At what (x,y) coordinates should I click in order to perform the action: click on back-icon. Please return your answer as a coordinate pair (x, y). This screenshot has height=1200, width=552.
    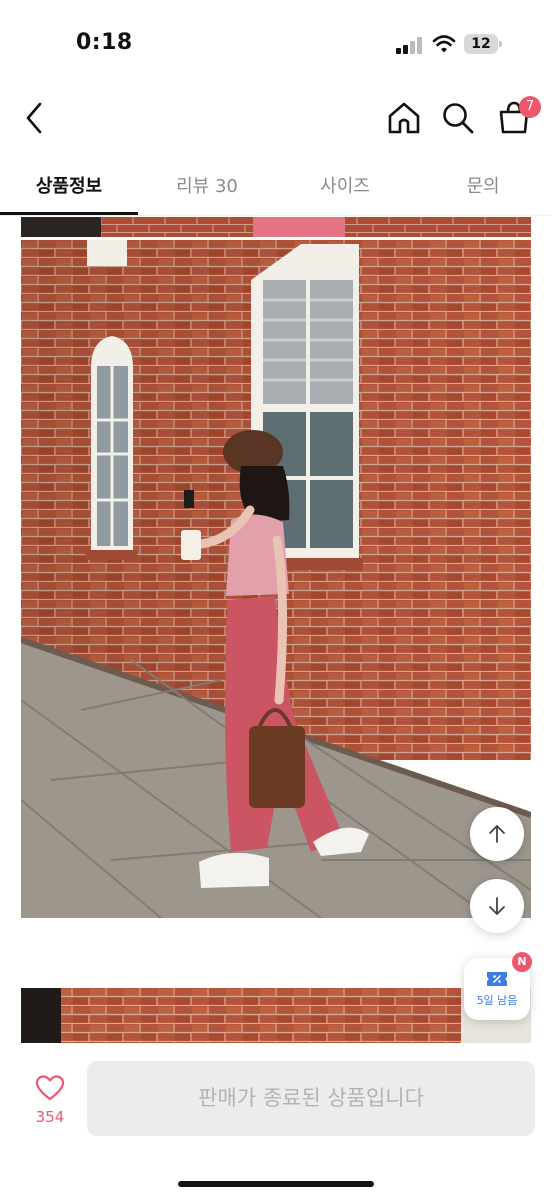
    Looking at the image, I should click on (34, 118).